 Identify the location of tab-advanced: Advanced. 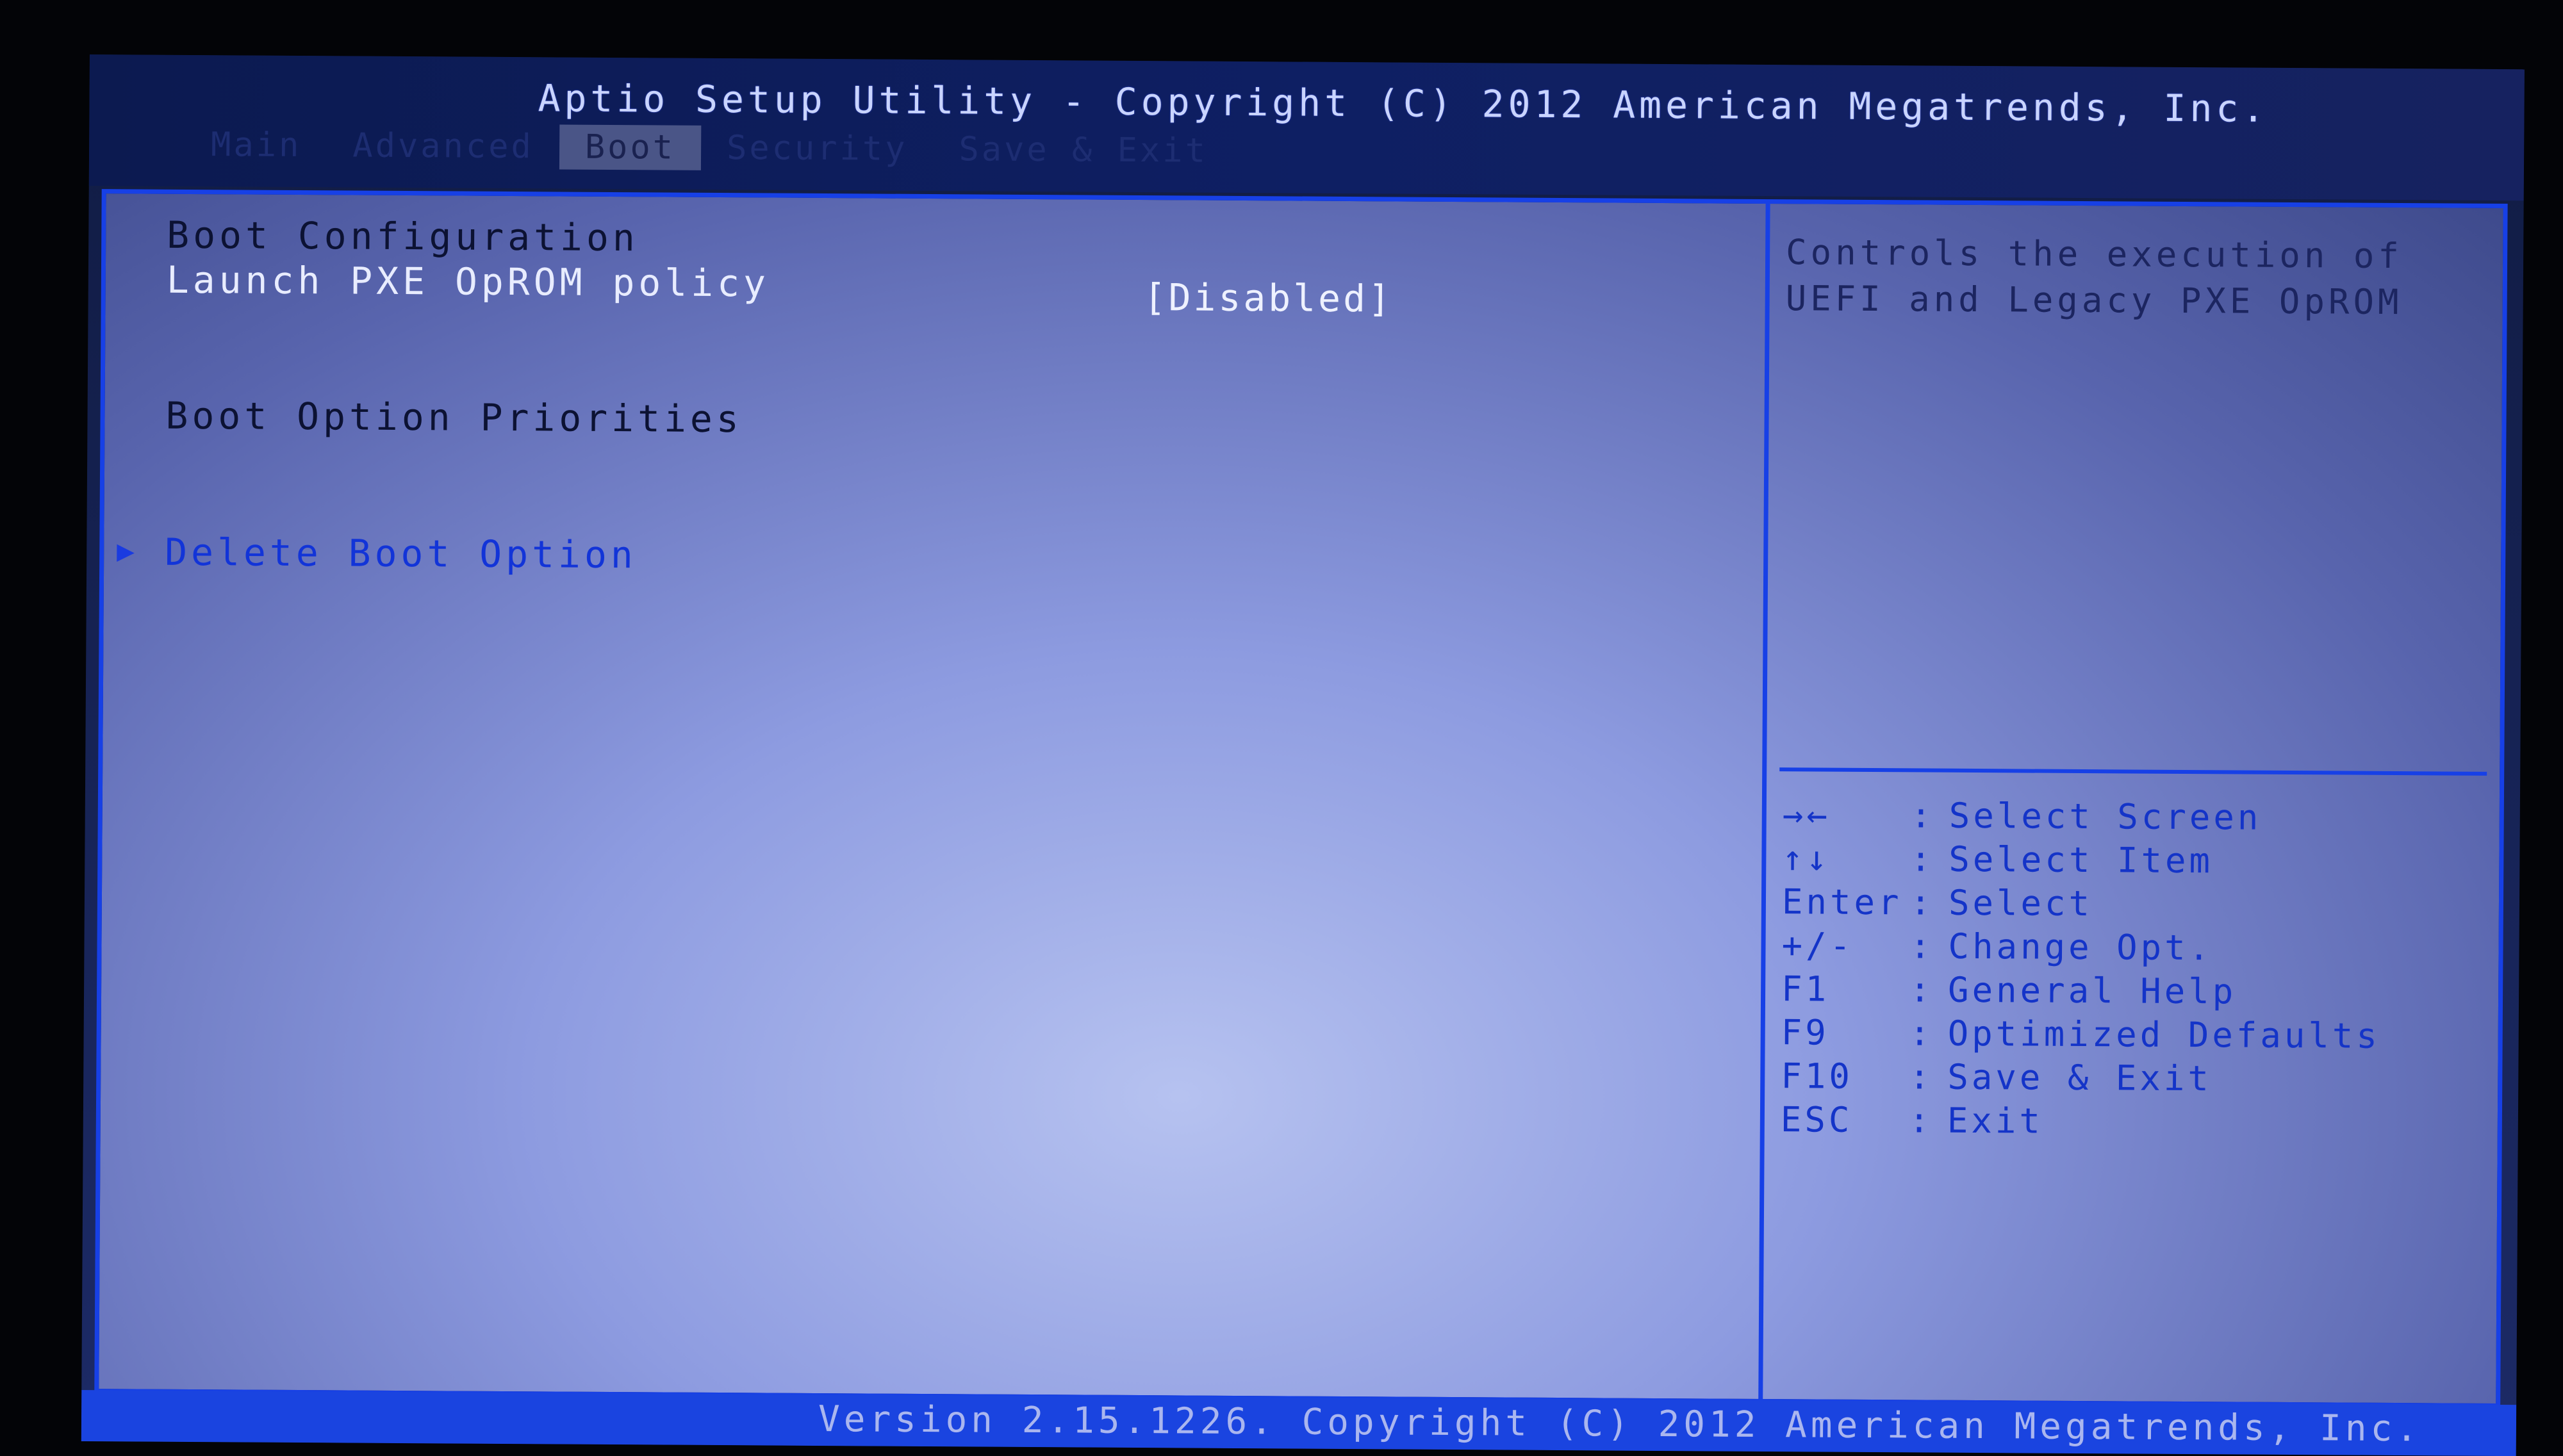
(443, 146).